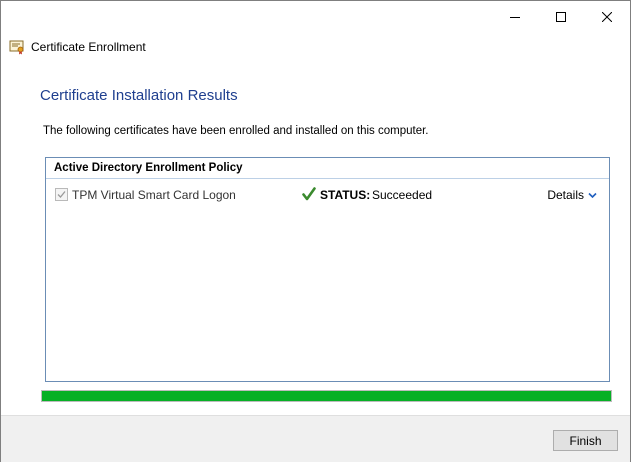 The width and height of the screenshot is (631, 462). I want to click on minimize-button, so click(515, 16).